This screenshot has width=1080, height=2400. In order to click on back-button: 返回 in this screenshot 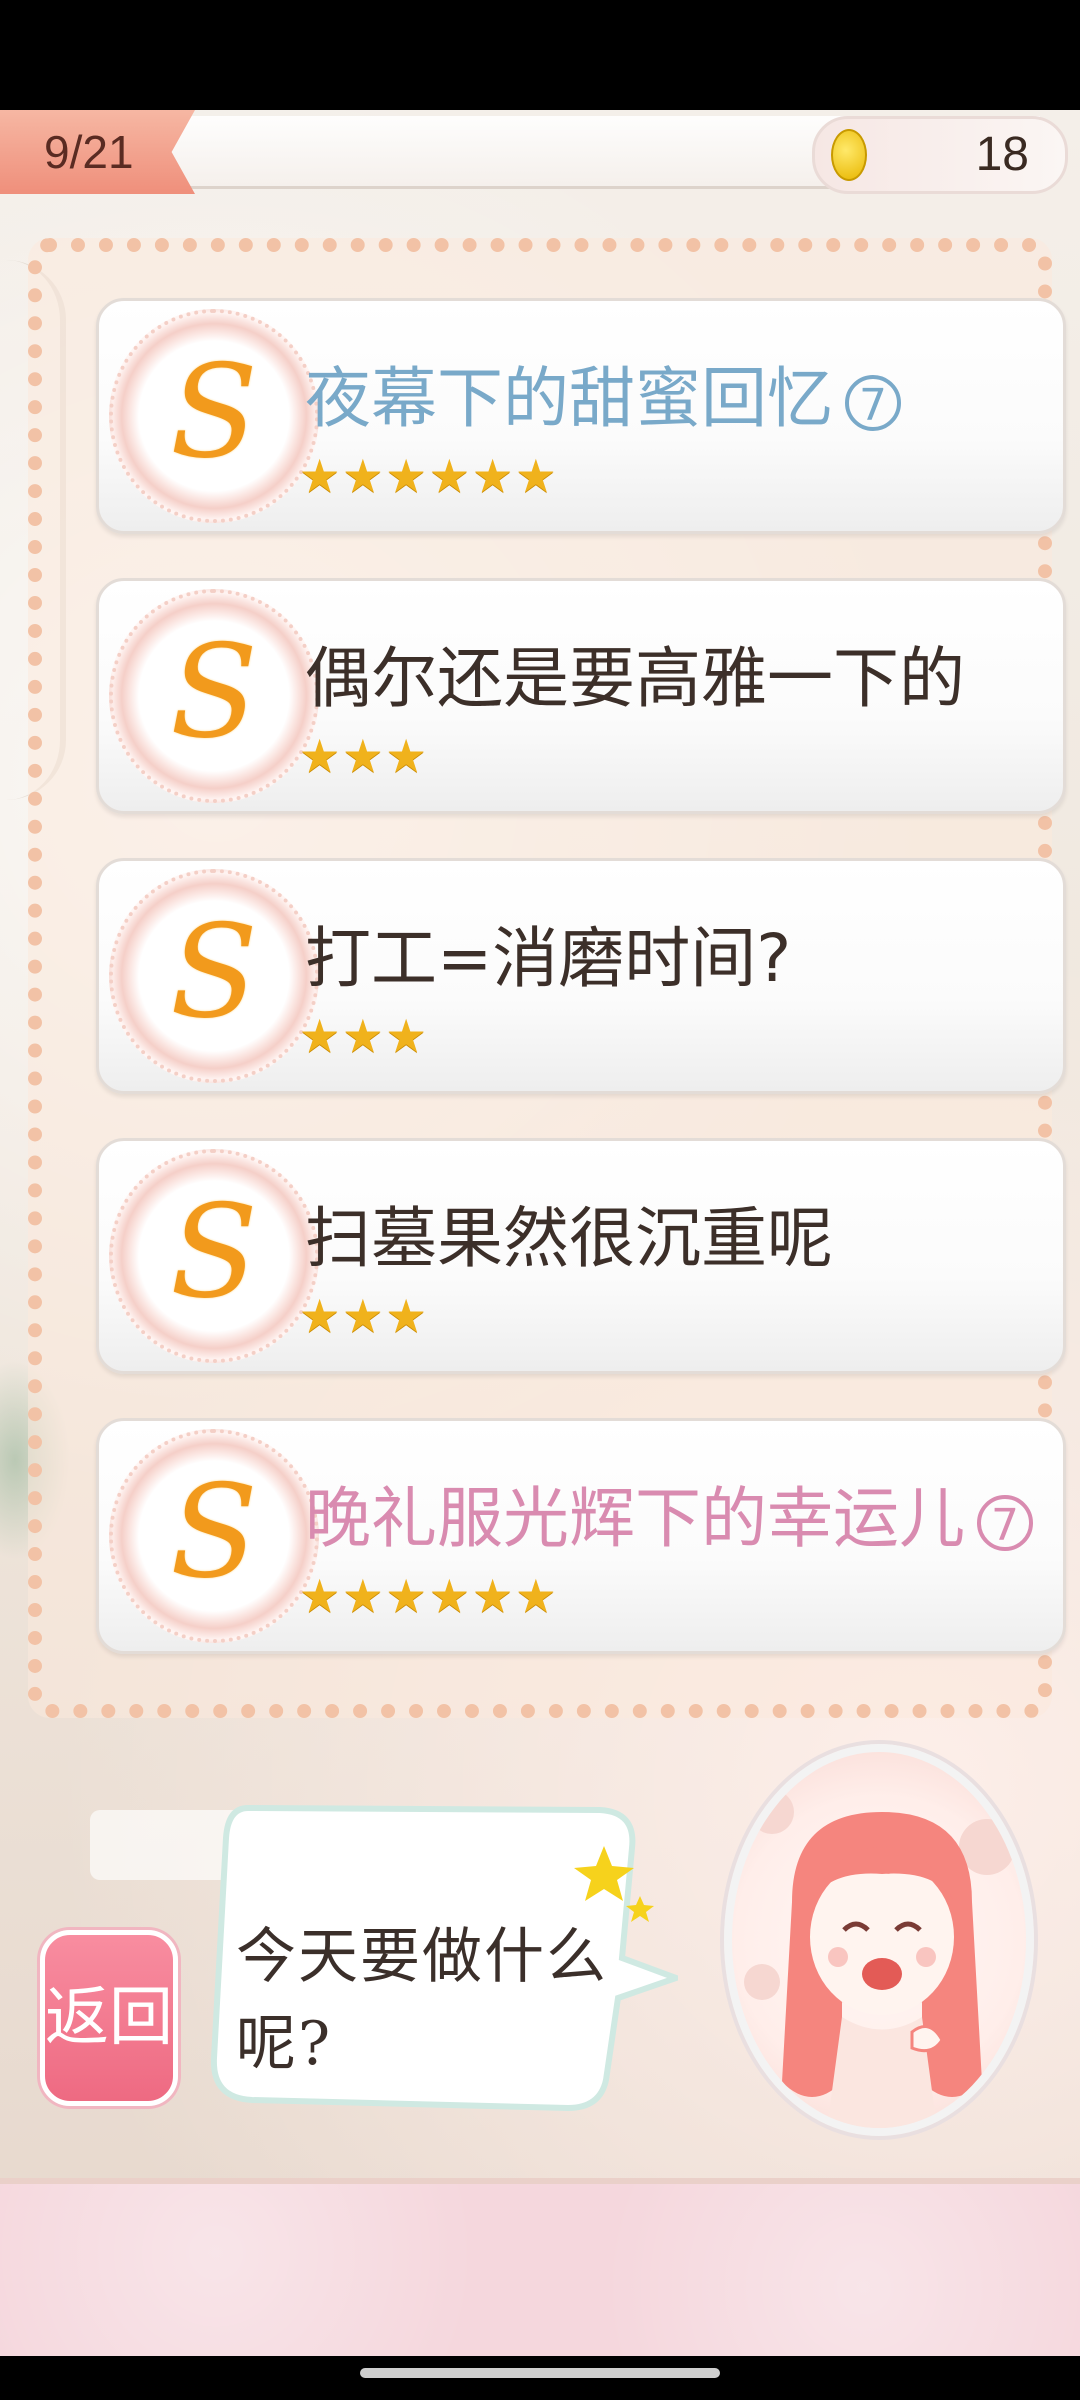, I will do `click(109, 2018)`.